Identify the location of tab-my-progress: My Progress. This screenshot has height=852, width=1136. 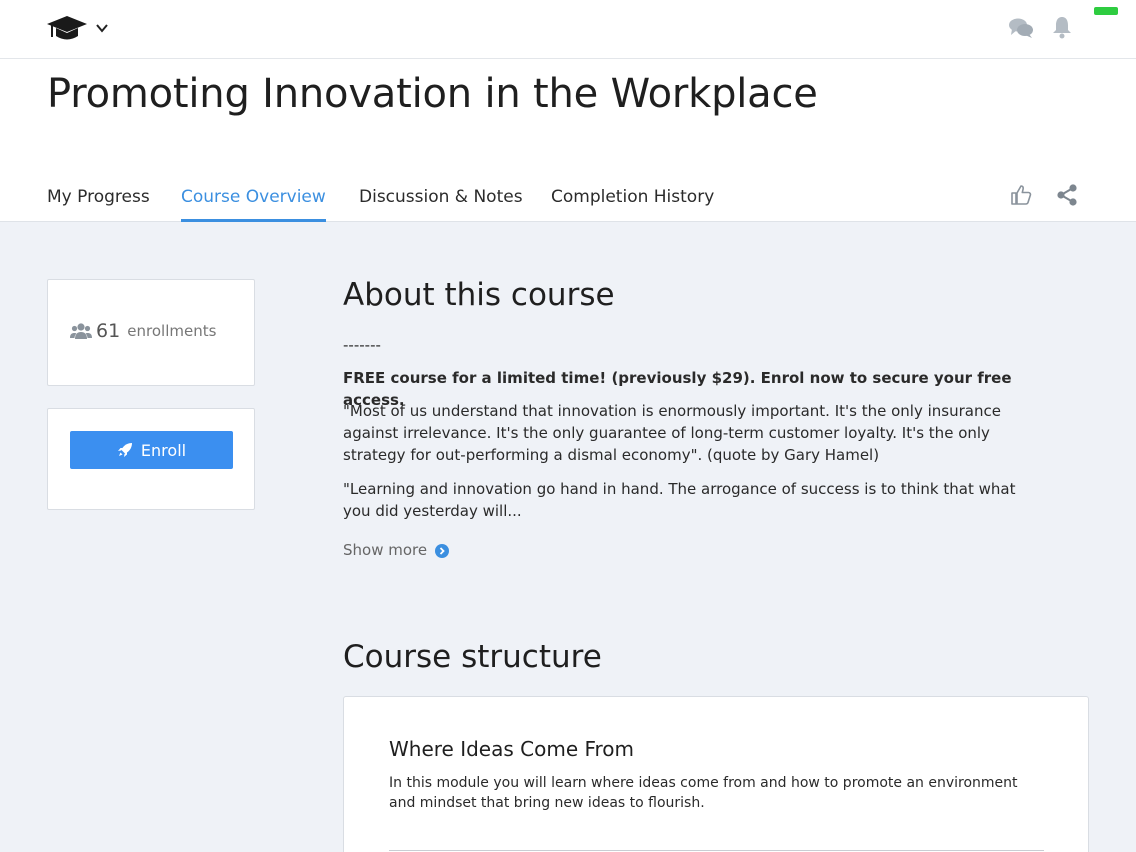
(98, 200).